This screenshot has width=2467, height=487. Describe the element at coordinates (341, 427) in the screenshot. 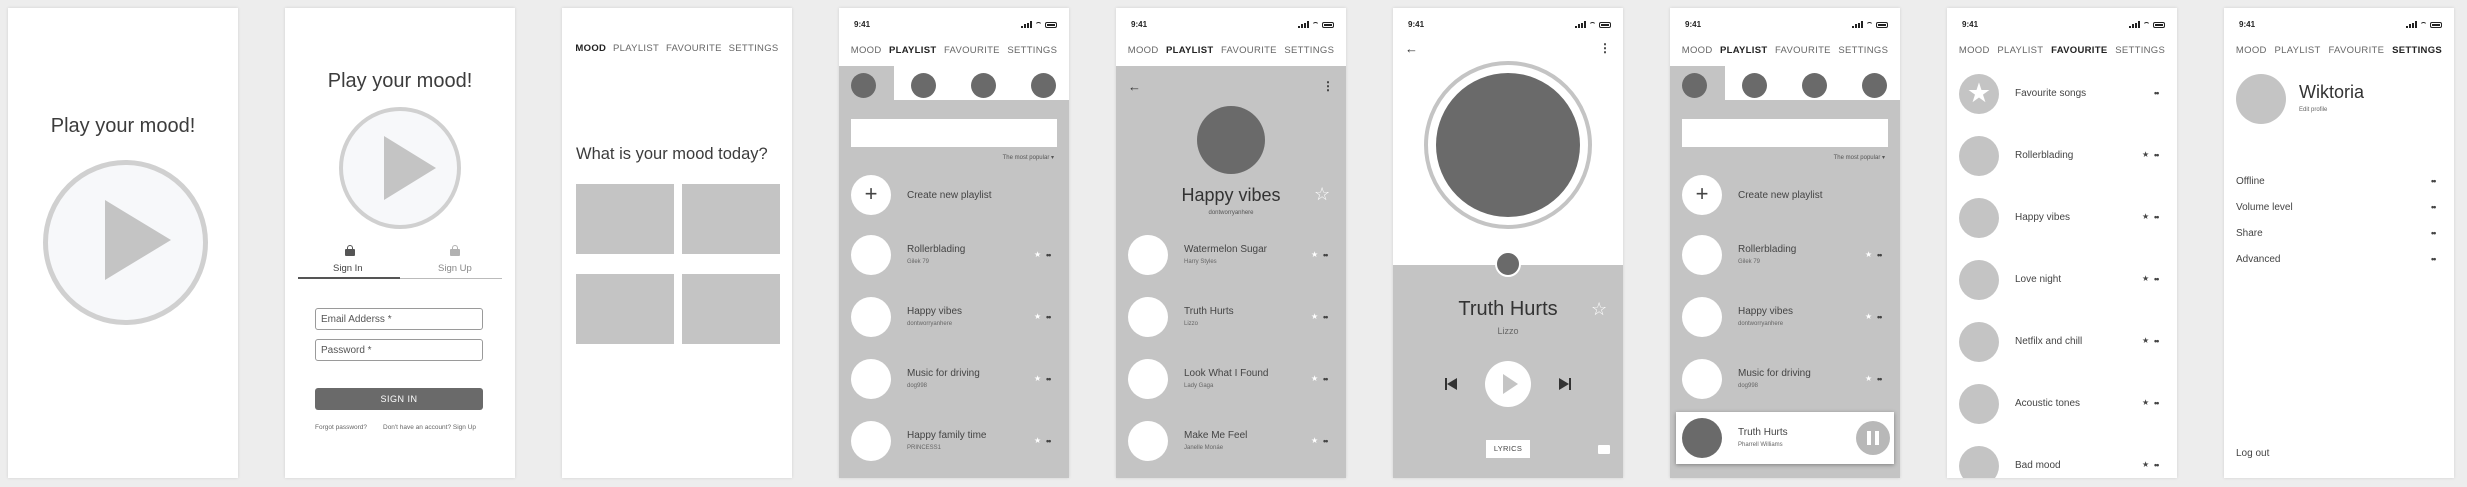

I see `forgot-password-link: Forgot password?` at that location.